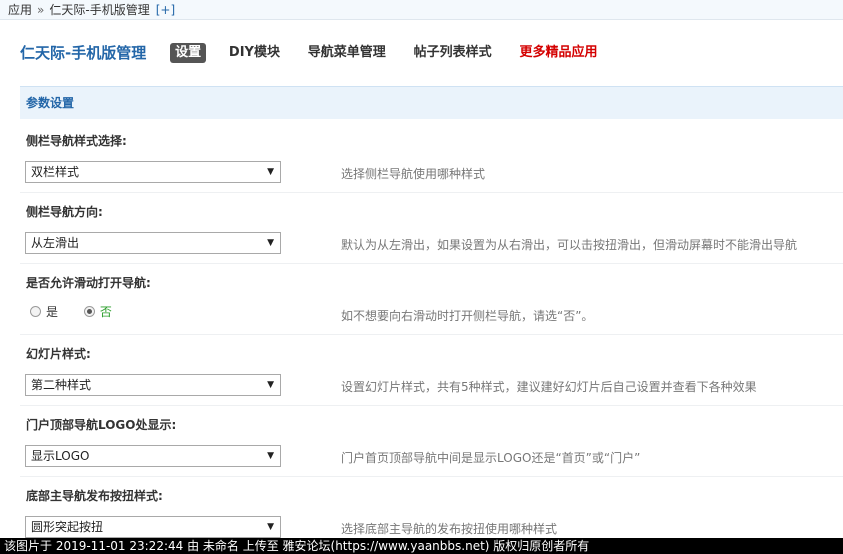 This screenshot has height=554, width=843. What do you see at coordinates (55, 243) in the screenshot?
I see `sidebar-direction-value: 从左滑出` at bounding box center [55, 243].